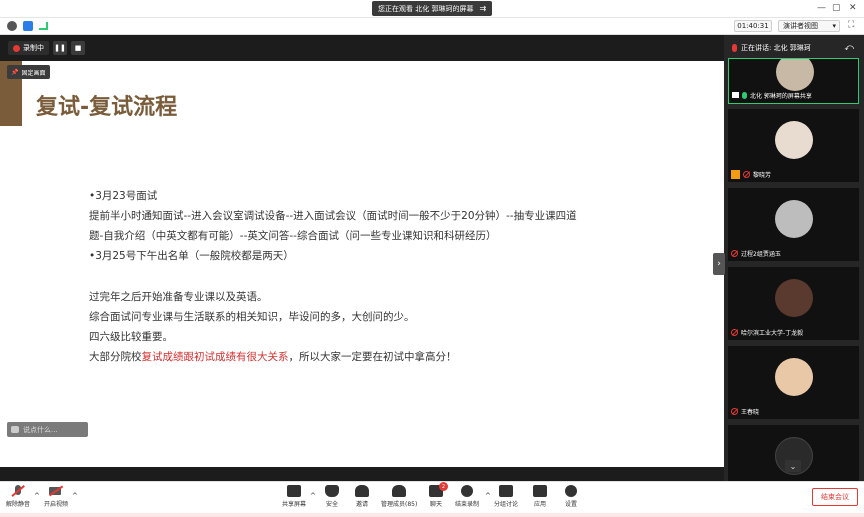 The image size is (864, 517). Describe the element at coordinates (540, 491) in the screenshot. I see `apps-icon` at that location.